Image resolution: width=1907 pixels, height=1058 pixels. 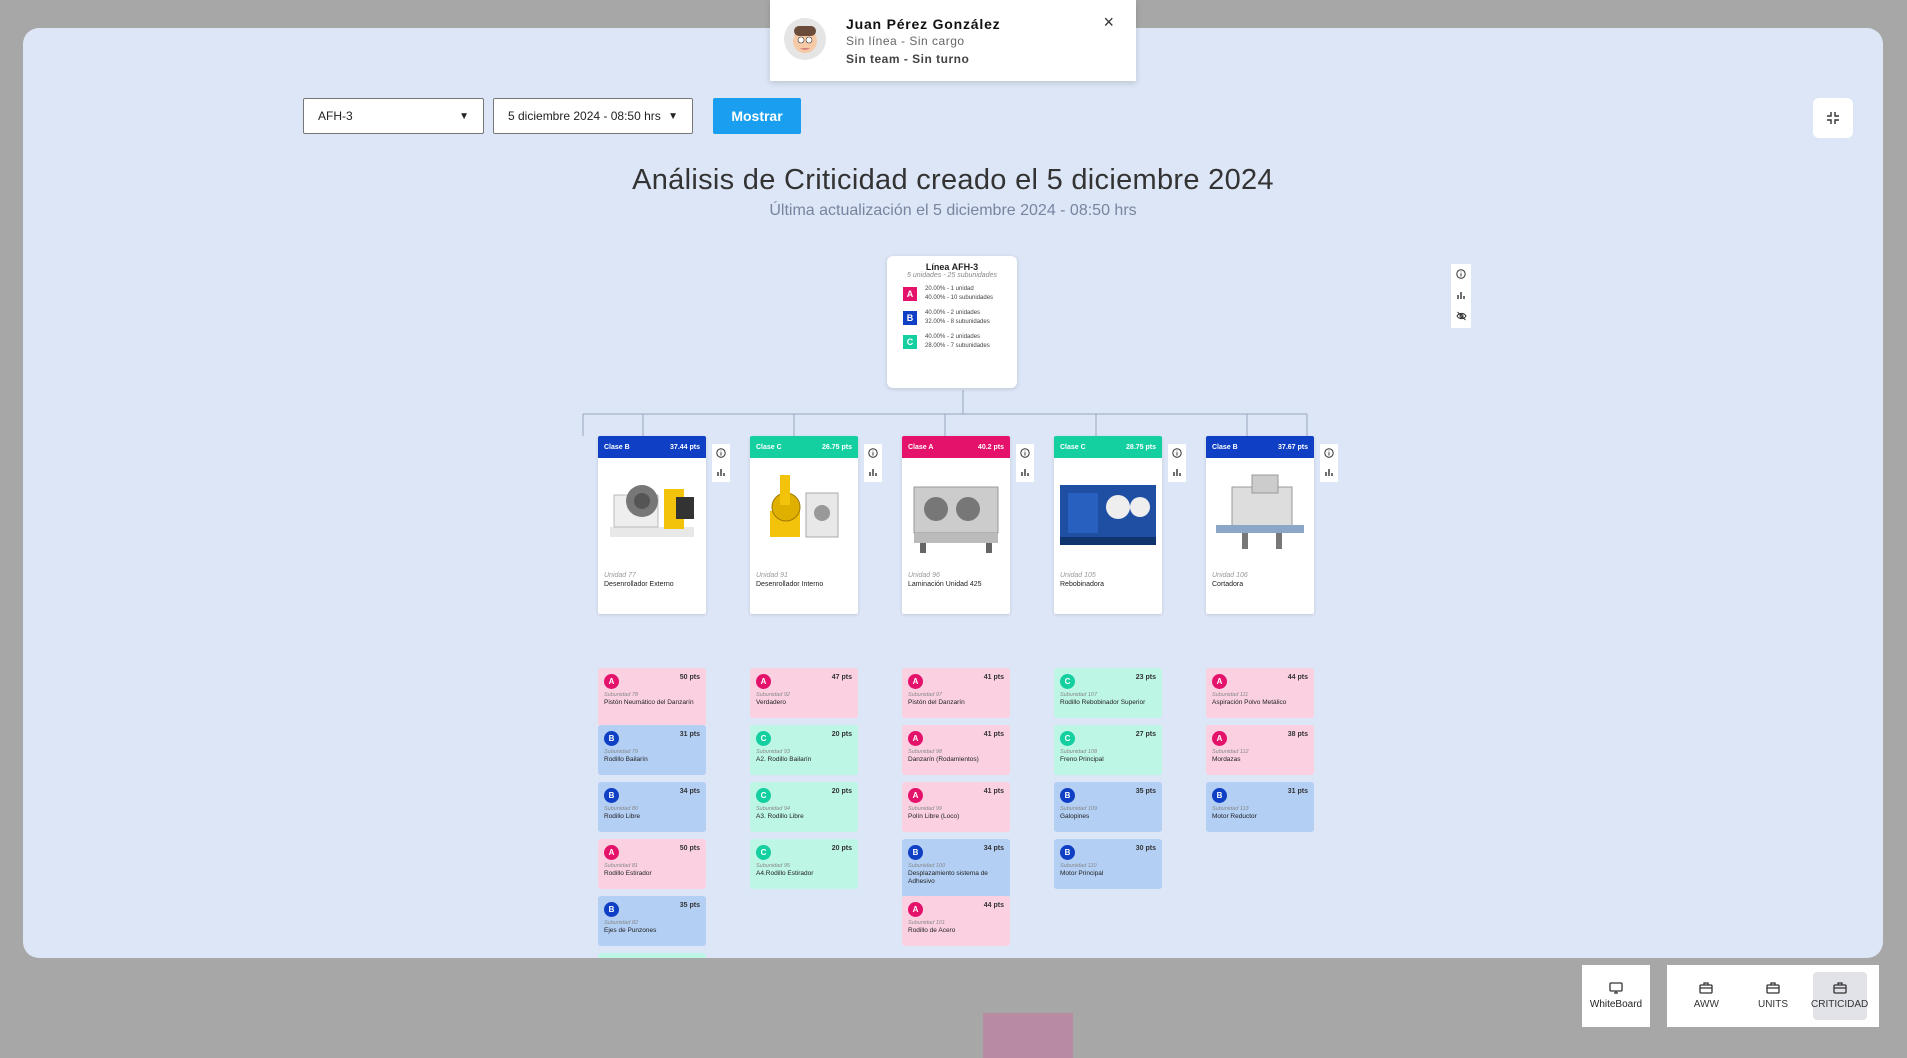 I want to click on nav-whiteboard: WhiteBoard, so click(x=1616, y=996).